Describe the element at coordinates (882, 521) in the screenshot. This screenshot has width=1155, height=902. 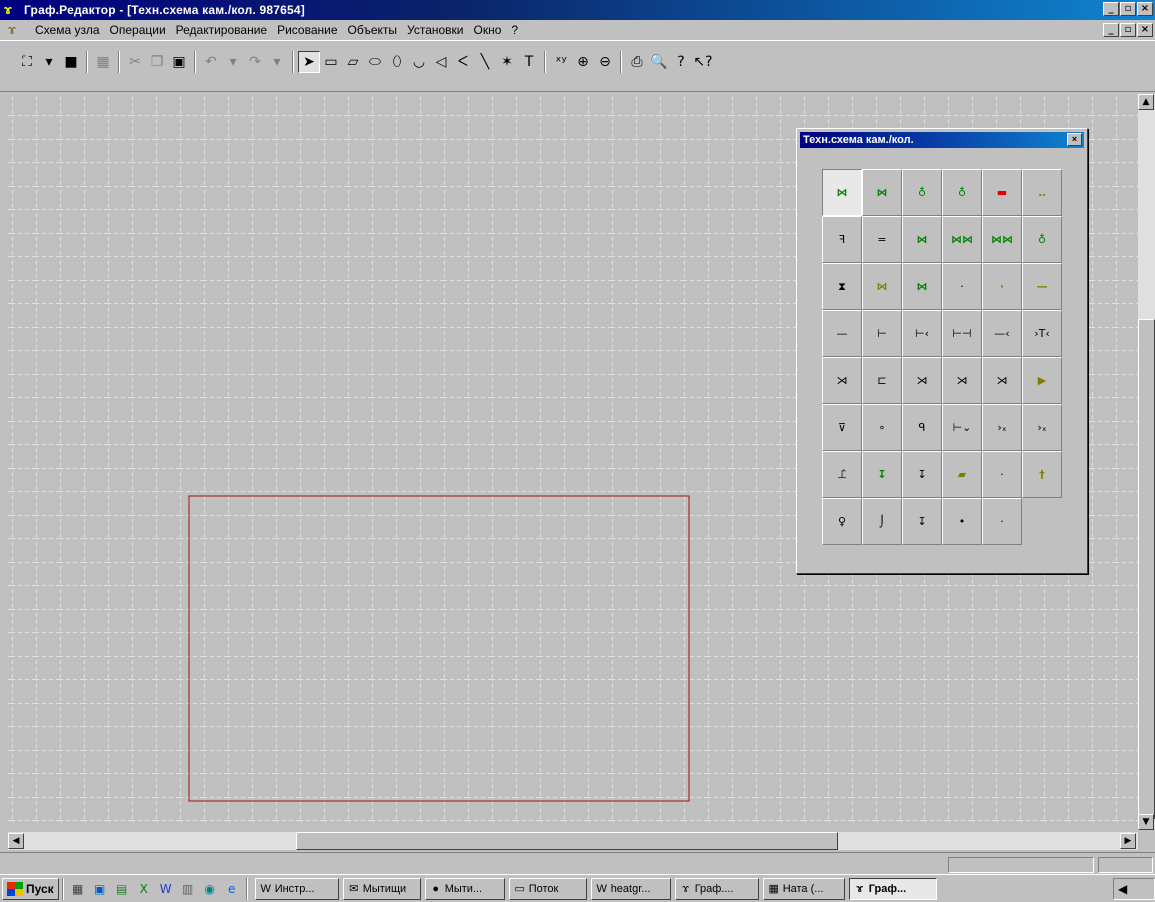
I see `palette-symbol-7-1: ⌡` at that location.